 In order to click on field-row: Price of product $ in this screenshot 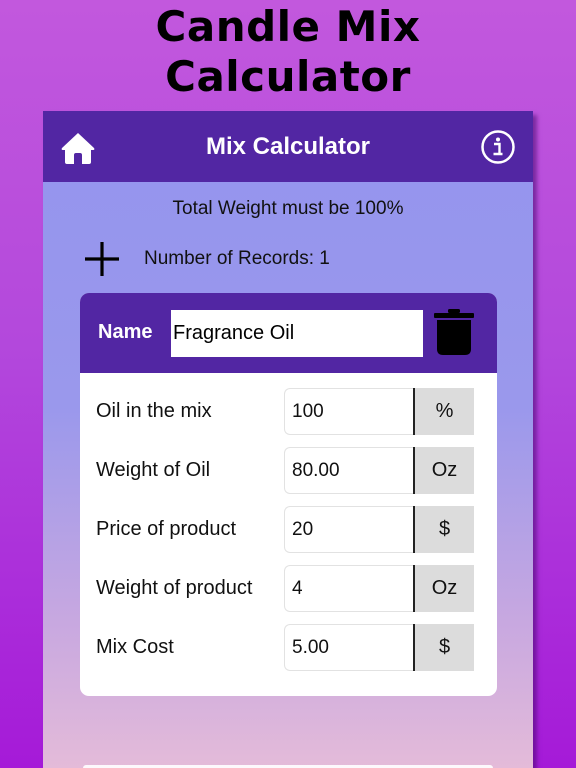, I will do `click(288, 529)`.